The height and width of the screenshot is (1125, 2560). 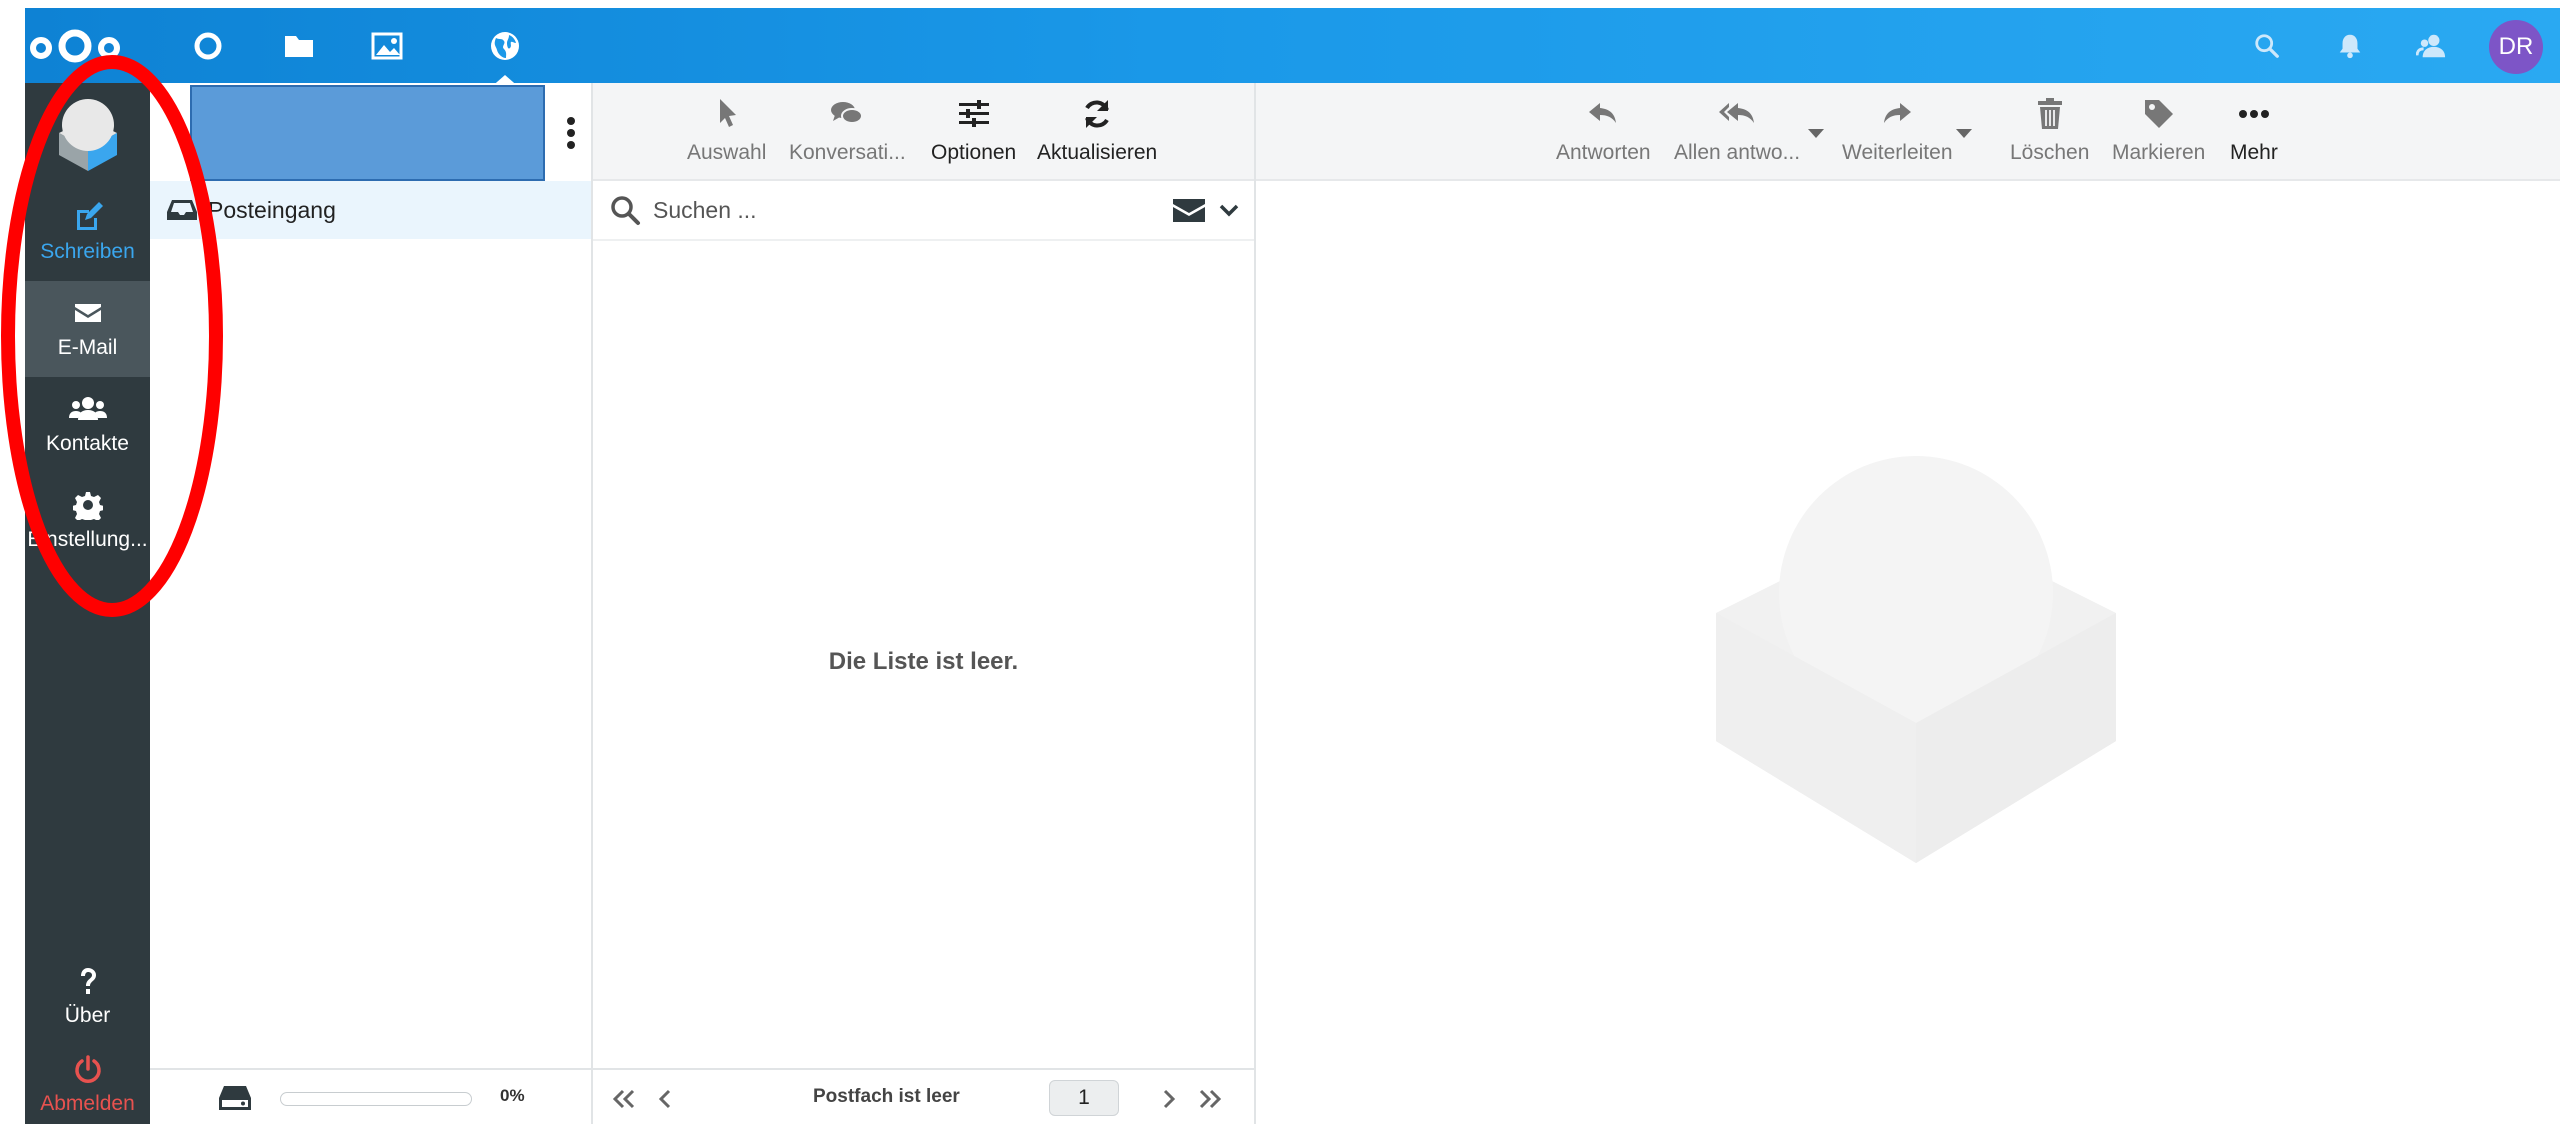 What do you see at coordinates (923, 661) in the screenshot?
I see `empty-list-message: Die Liste ist leer.` at bounding box center [923, 661].